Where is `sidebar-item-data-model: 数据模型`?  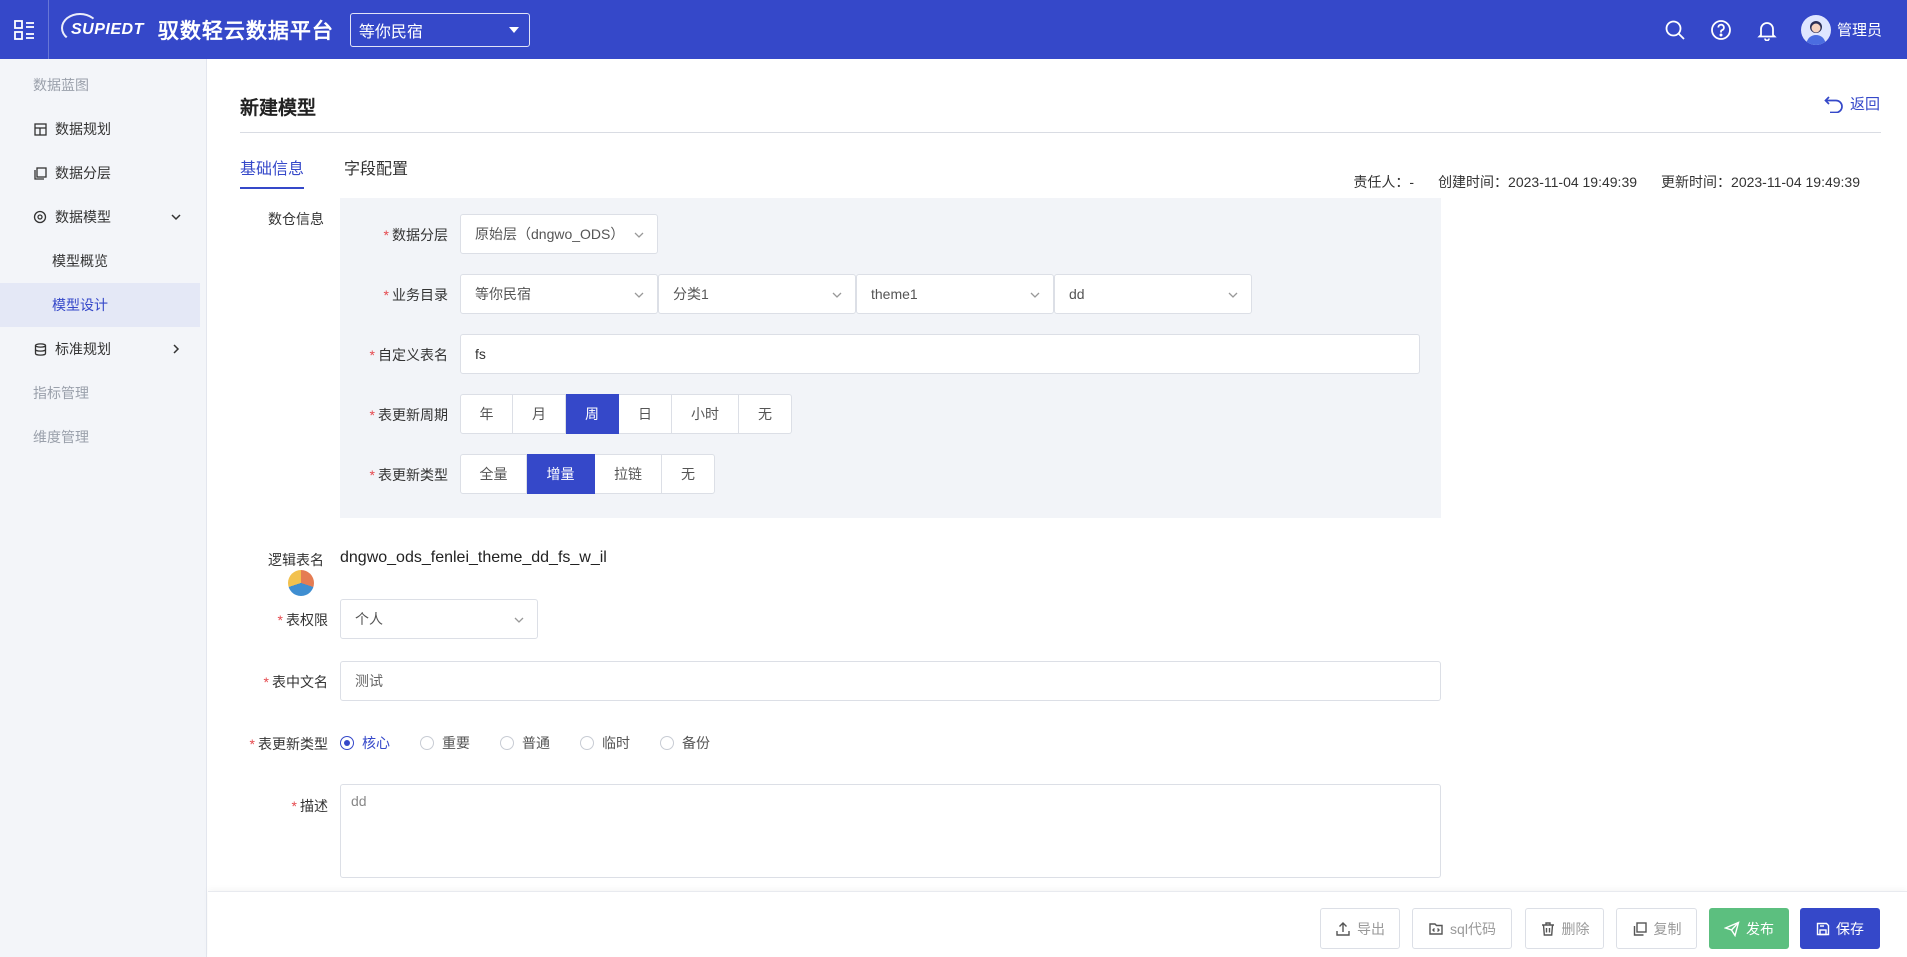
sidebar-item-data-model: 数据模型 is located at coordinates (103, 217).